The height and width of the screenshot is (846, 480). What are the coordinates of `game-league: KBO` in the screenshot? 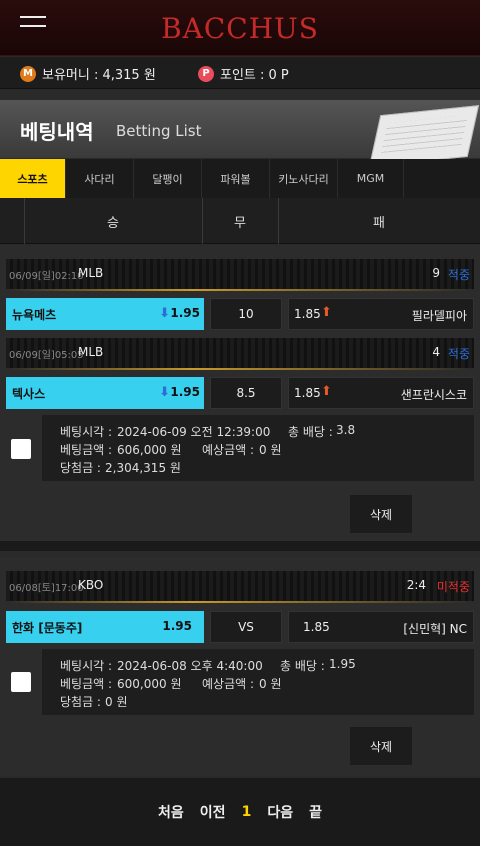 It's located at (91, 585).